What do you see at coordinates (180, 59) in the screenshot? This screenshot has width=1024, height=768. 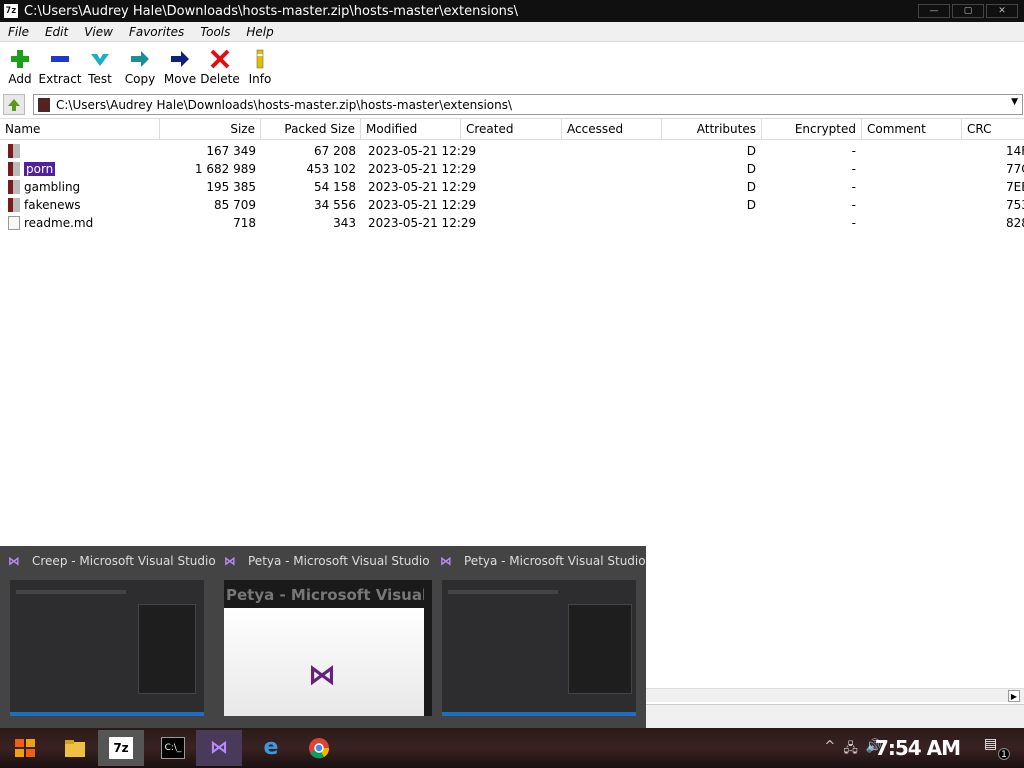 I see `move-arrow-icon` at bounding box center [180, 59].